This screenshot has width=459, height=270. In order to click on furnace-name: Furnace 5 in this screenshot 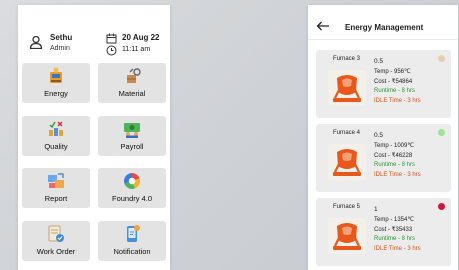, I will do `click(347, 207)`.